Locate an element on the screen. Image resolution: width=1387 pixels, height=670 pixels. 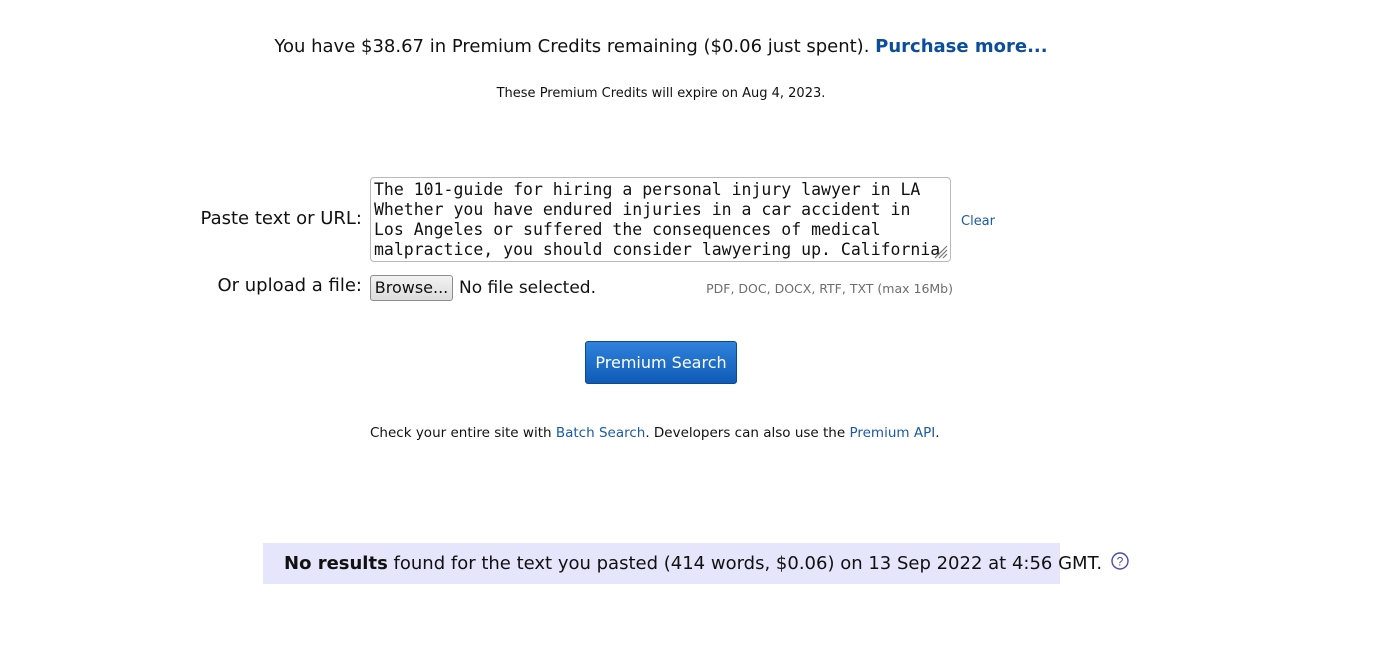
paste-text-label: Paste text or URL: is located at coordinates (281, 218).